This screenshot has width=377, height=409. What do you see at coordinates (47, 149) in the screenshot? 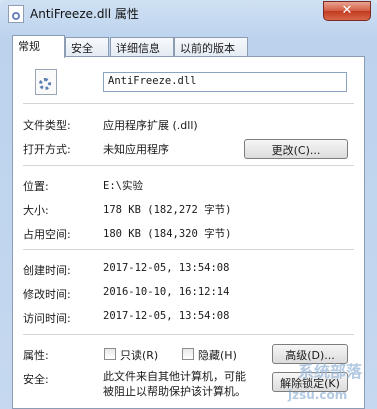
I see `opens-with-label: 打开方式:` at bounding box center [47, 149].